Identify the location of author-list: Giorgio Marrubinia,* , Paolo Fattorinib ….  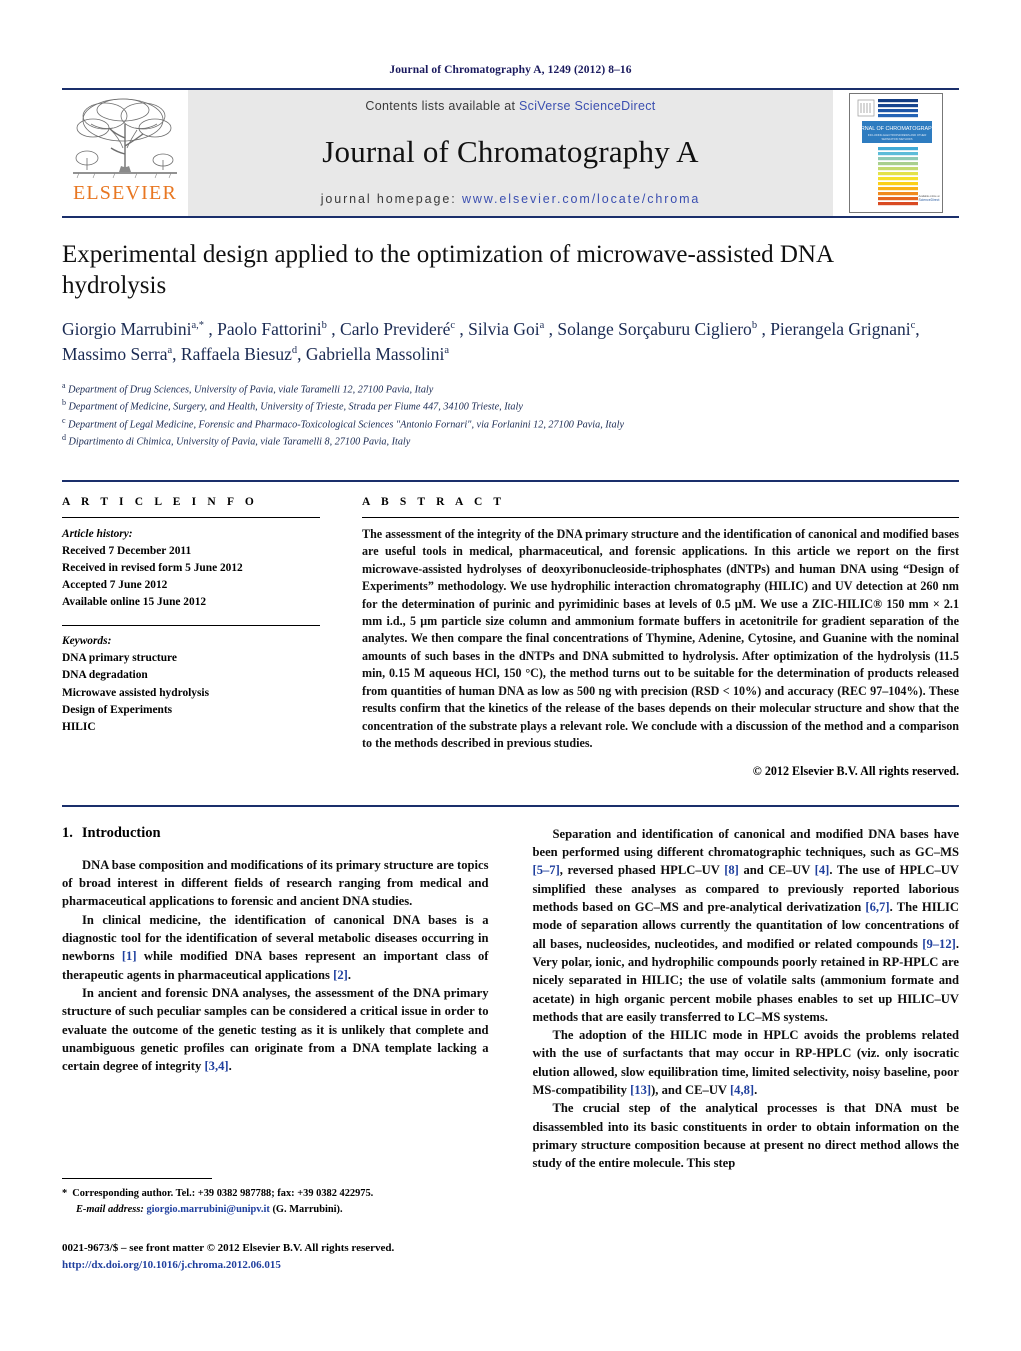
(491, 341).